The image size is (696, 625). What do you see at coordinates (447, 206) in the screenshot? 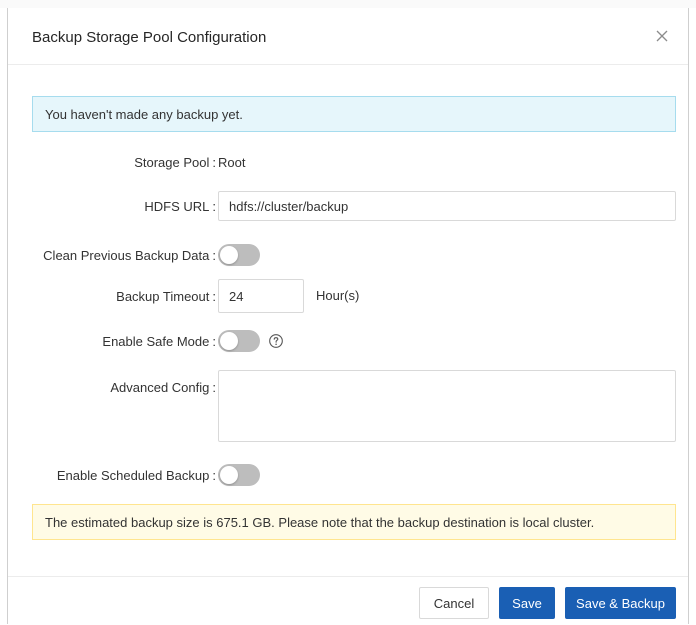
I see `hdfs-url-input` at bounding box center [447, 206].